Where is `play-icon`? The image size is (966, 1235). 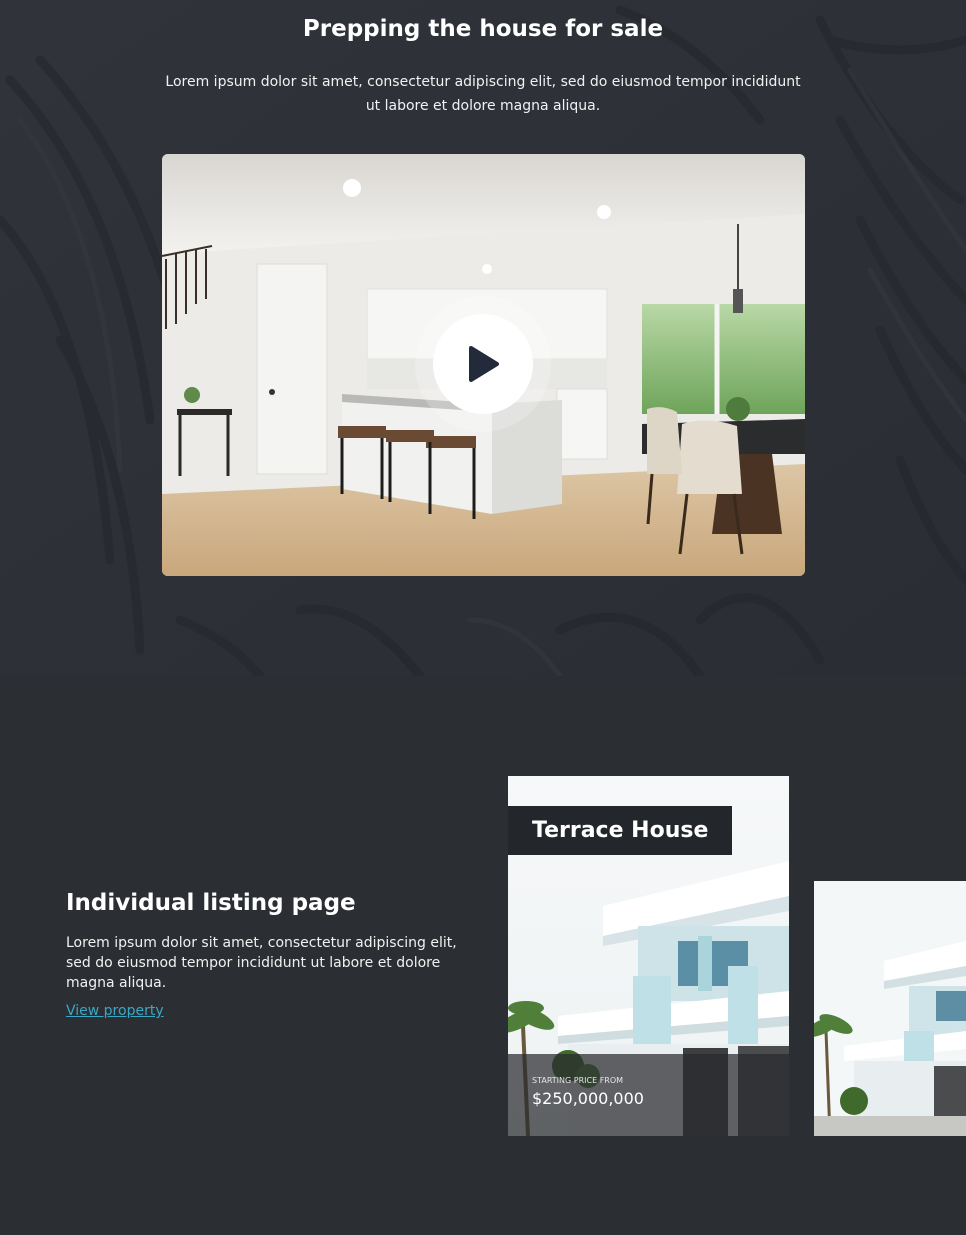 play-icon is located at coordinates (484, 364).